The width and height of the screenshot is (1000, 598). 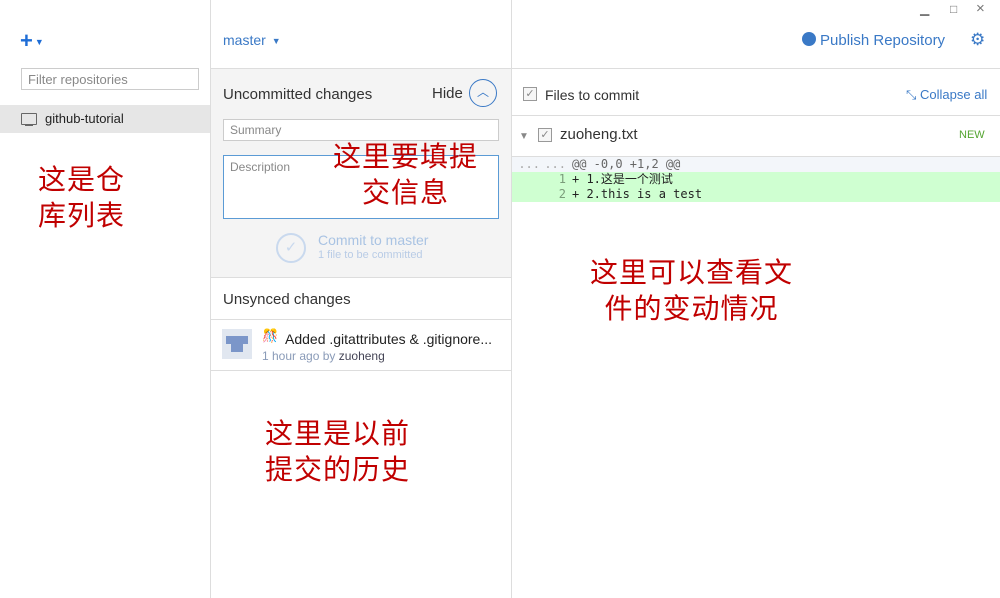 What do you see at coordinates (84, 118) in the screenshot?
I see `repo-label: github-tutorial` at bounding box center [84, 118].